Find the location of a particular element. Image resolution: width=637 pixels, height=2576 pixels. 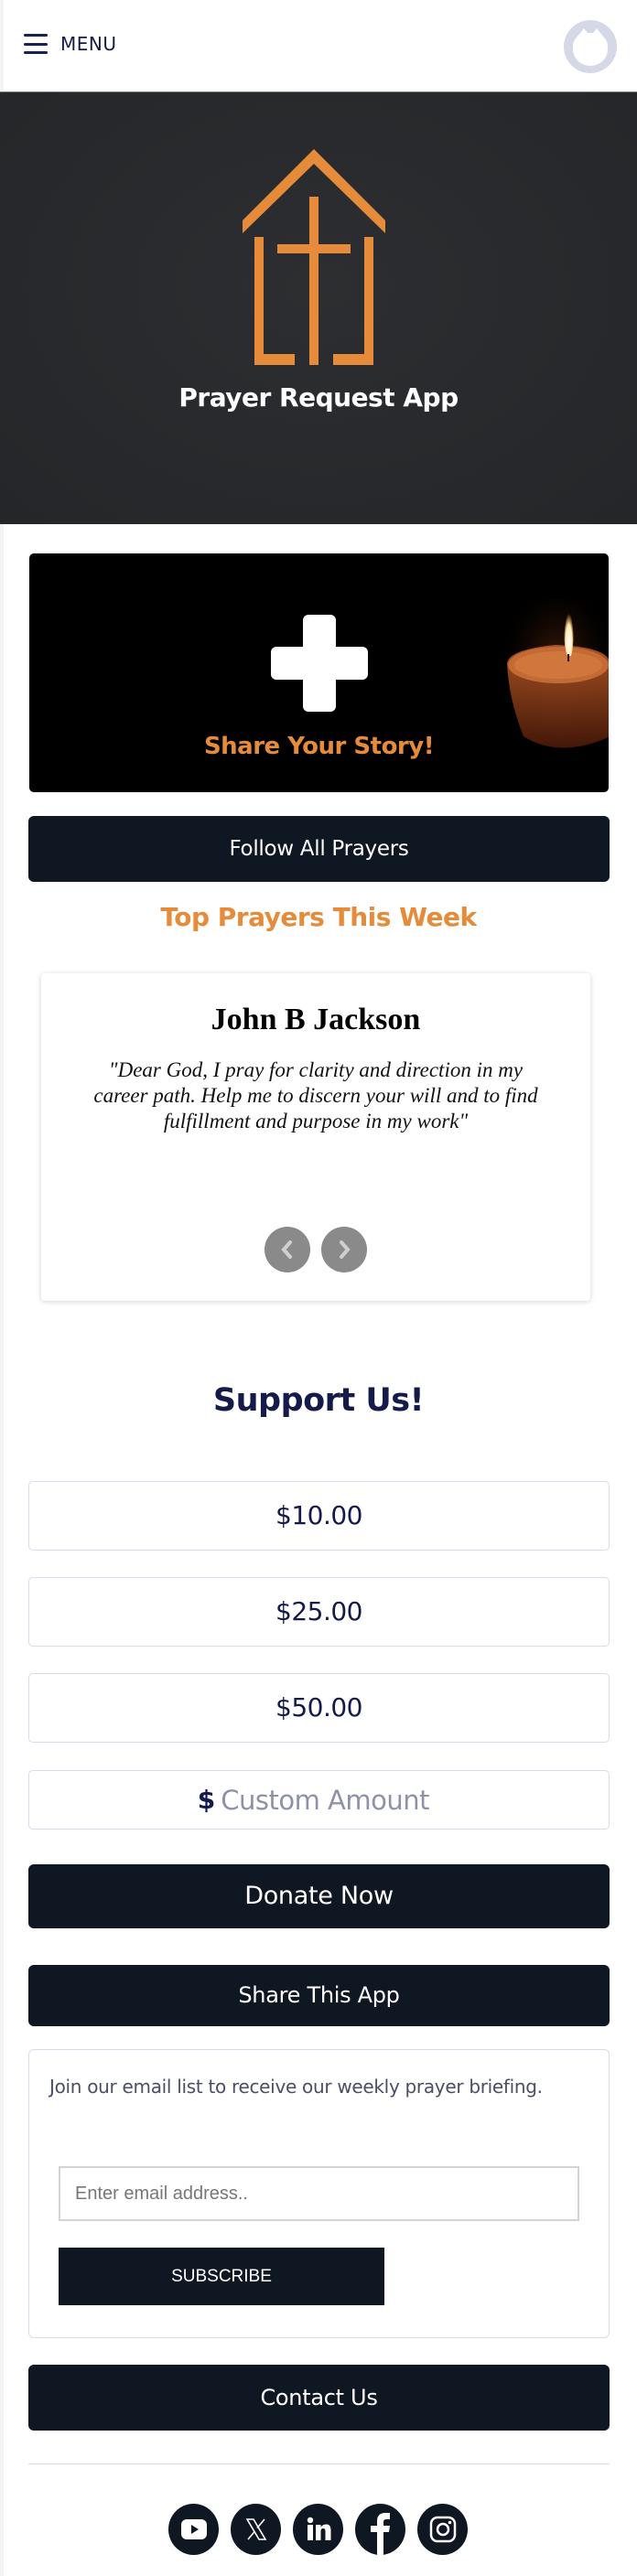

linkedin-link is located at coordinates (318, 2529).